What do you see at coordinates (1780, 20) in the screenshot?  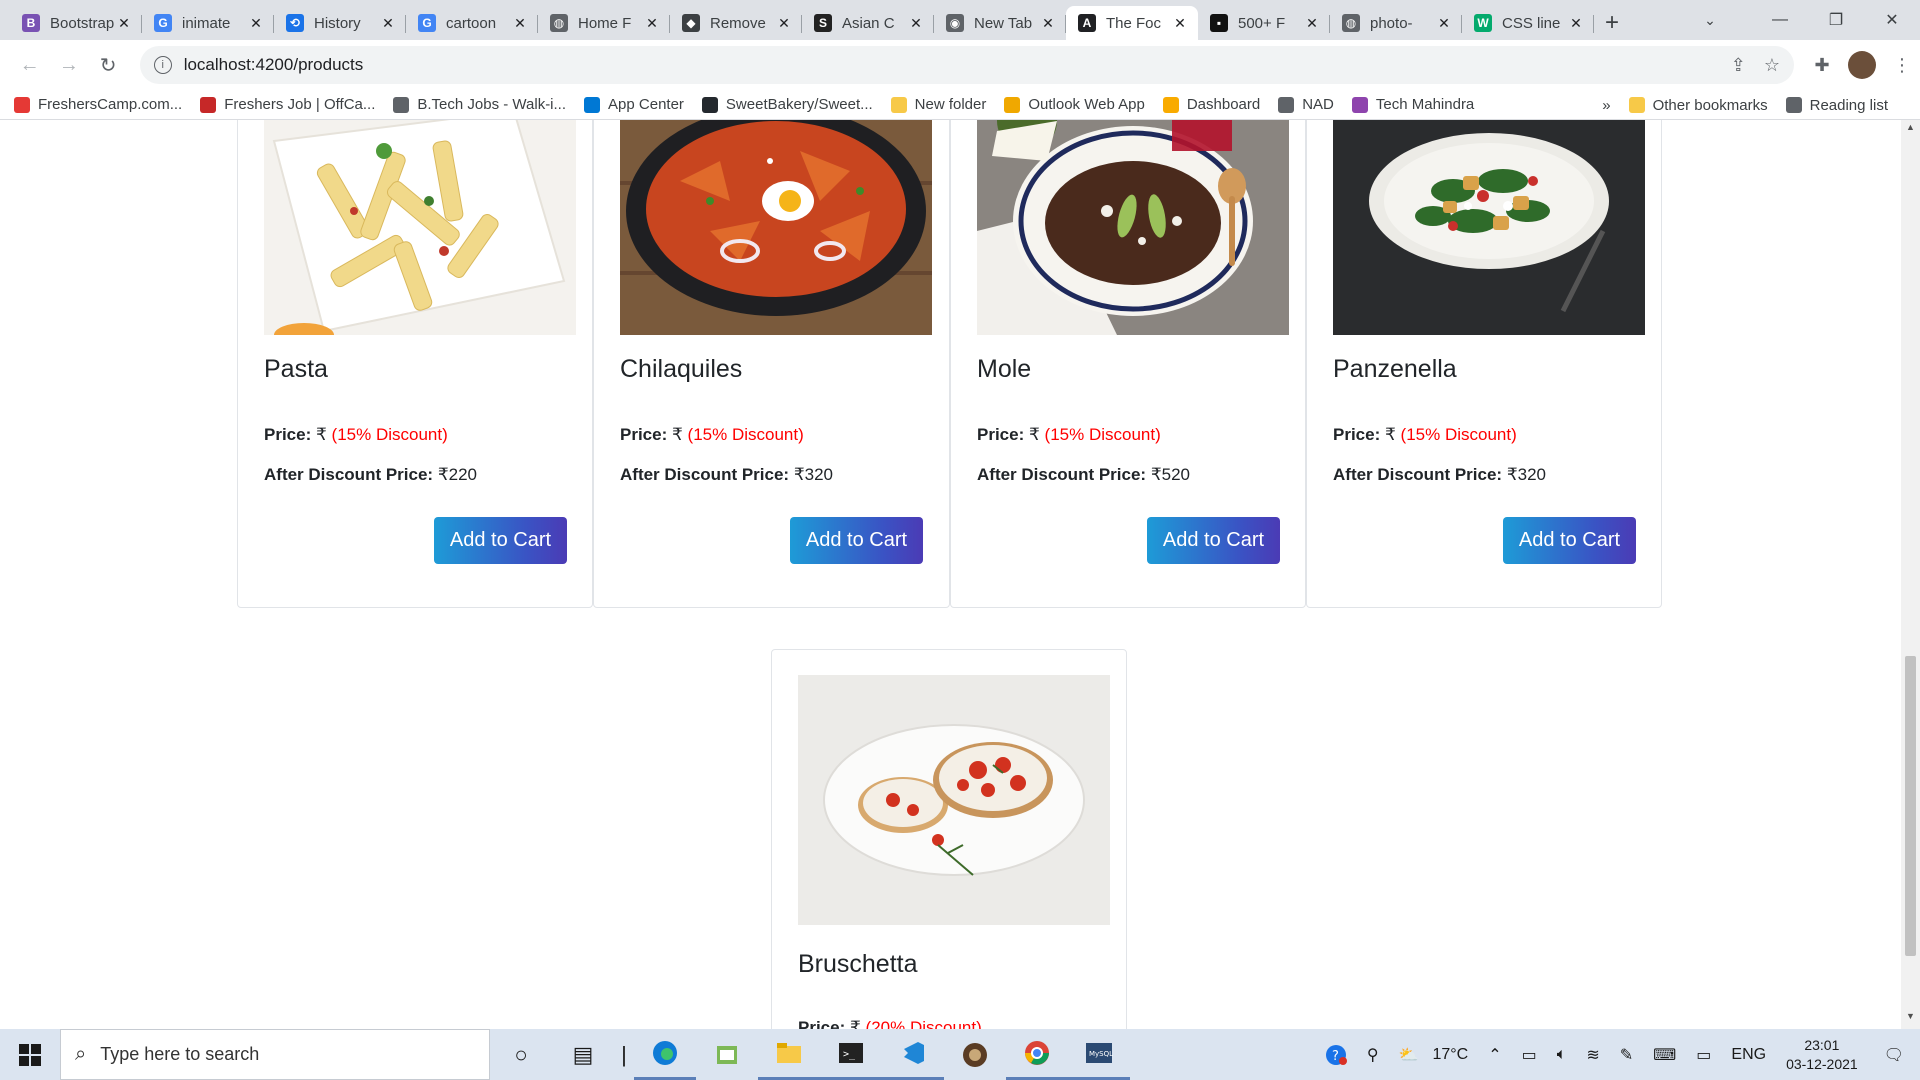 I see `minimize-icon: —` at bounding box center [1780, 20].